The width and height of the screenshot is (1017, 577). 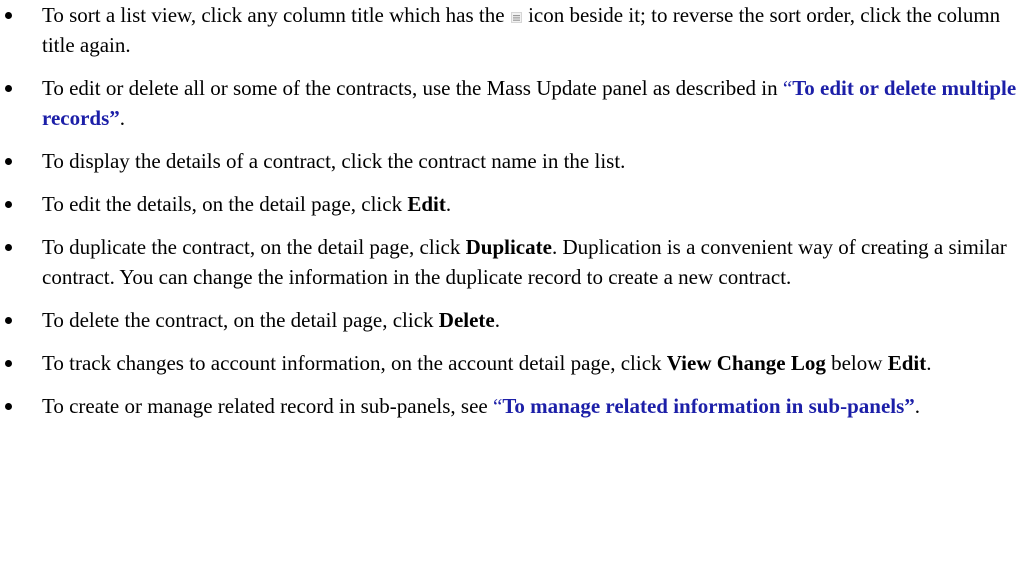 I want to click on sort-icon, so click(x=516, y=12).